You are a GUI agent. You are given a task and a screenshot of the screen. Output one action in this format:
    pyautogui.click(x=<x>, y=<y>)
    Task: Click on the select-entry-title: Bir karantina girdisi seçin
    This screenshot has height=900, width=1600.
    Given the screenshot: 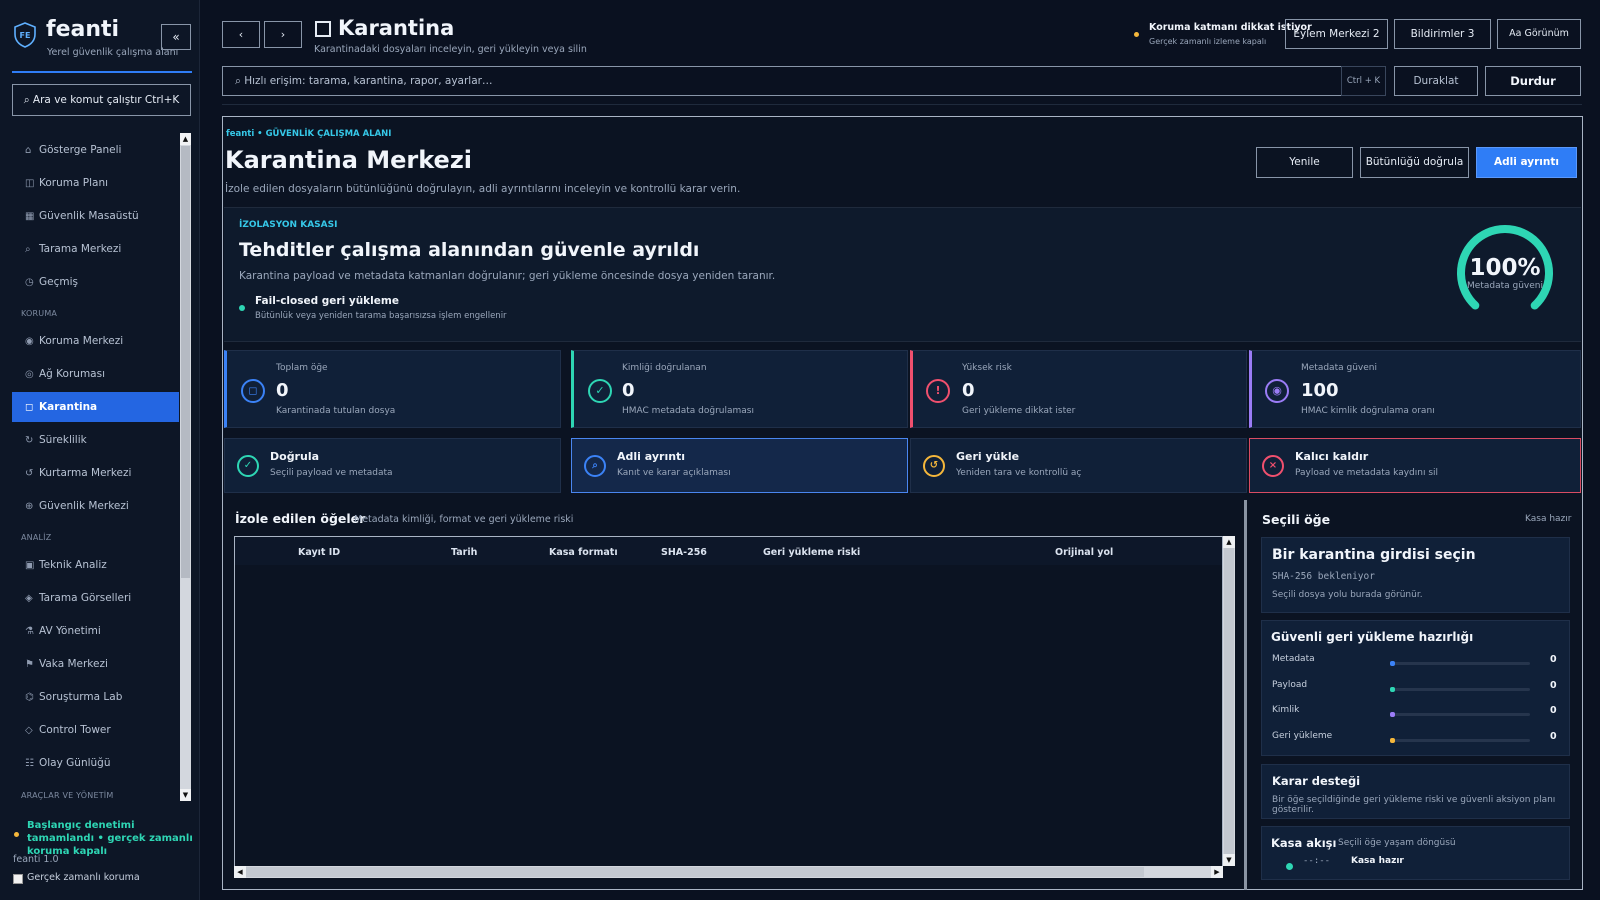 What is the action you would take?
    pyautogui.click(x=1374, y=555)
    